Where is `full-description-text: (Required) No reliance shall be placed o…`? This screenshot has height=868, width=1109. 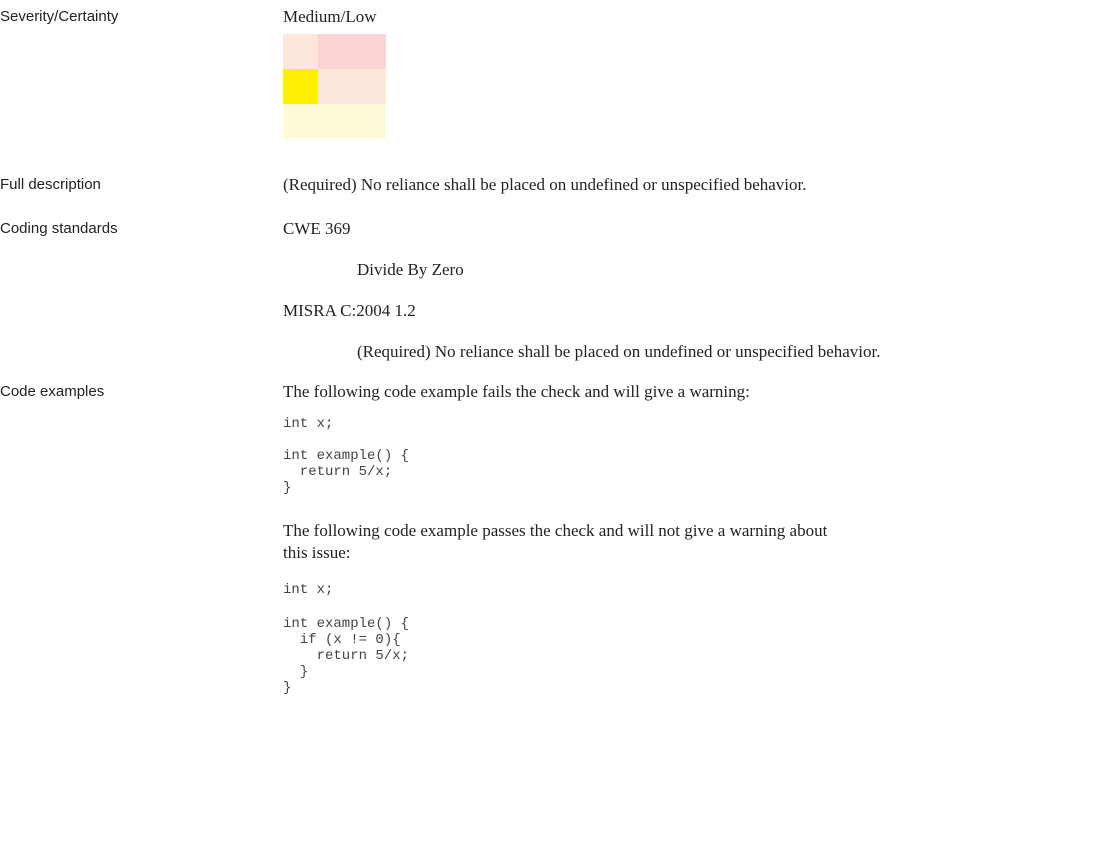 full-description-text: (Required) No reliance shall be placed o… is located at coordinates (545, 184).